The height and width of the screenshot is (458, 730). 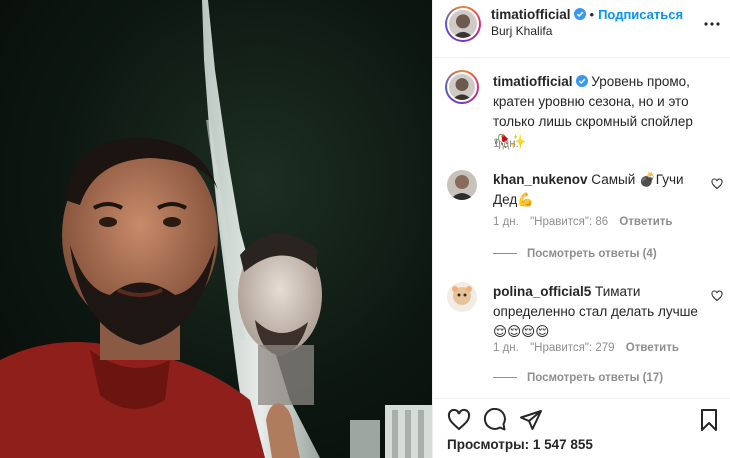 I want to click on caption-meta: 1 дн., so click(x=510, y=144).